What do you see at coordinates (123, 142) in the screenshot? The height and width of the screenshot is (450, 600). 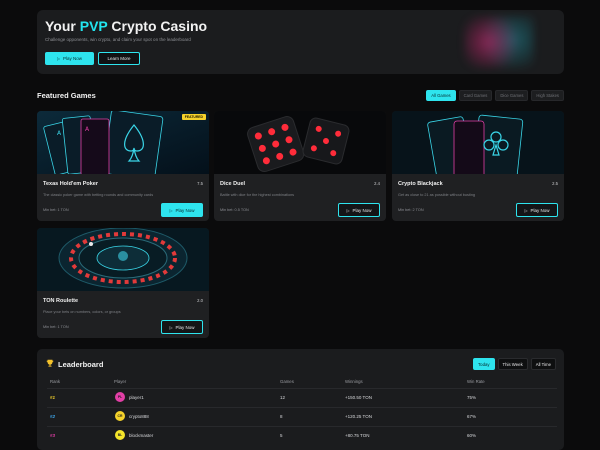 I see `poker-cards-image: A A` at bounding box center [123, 142].